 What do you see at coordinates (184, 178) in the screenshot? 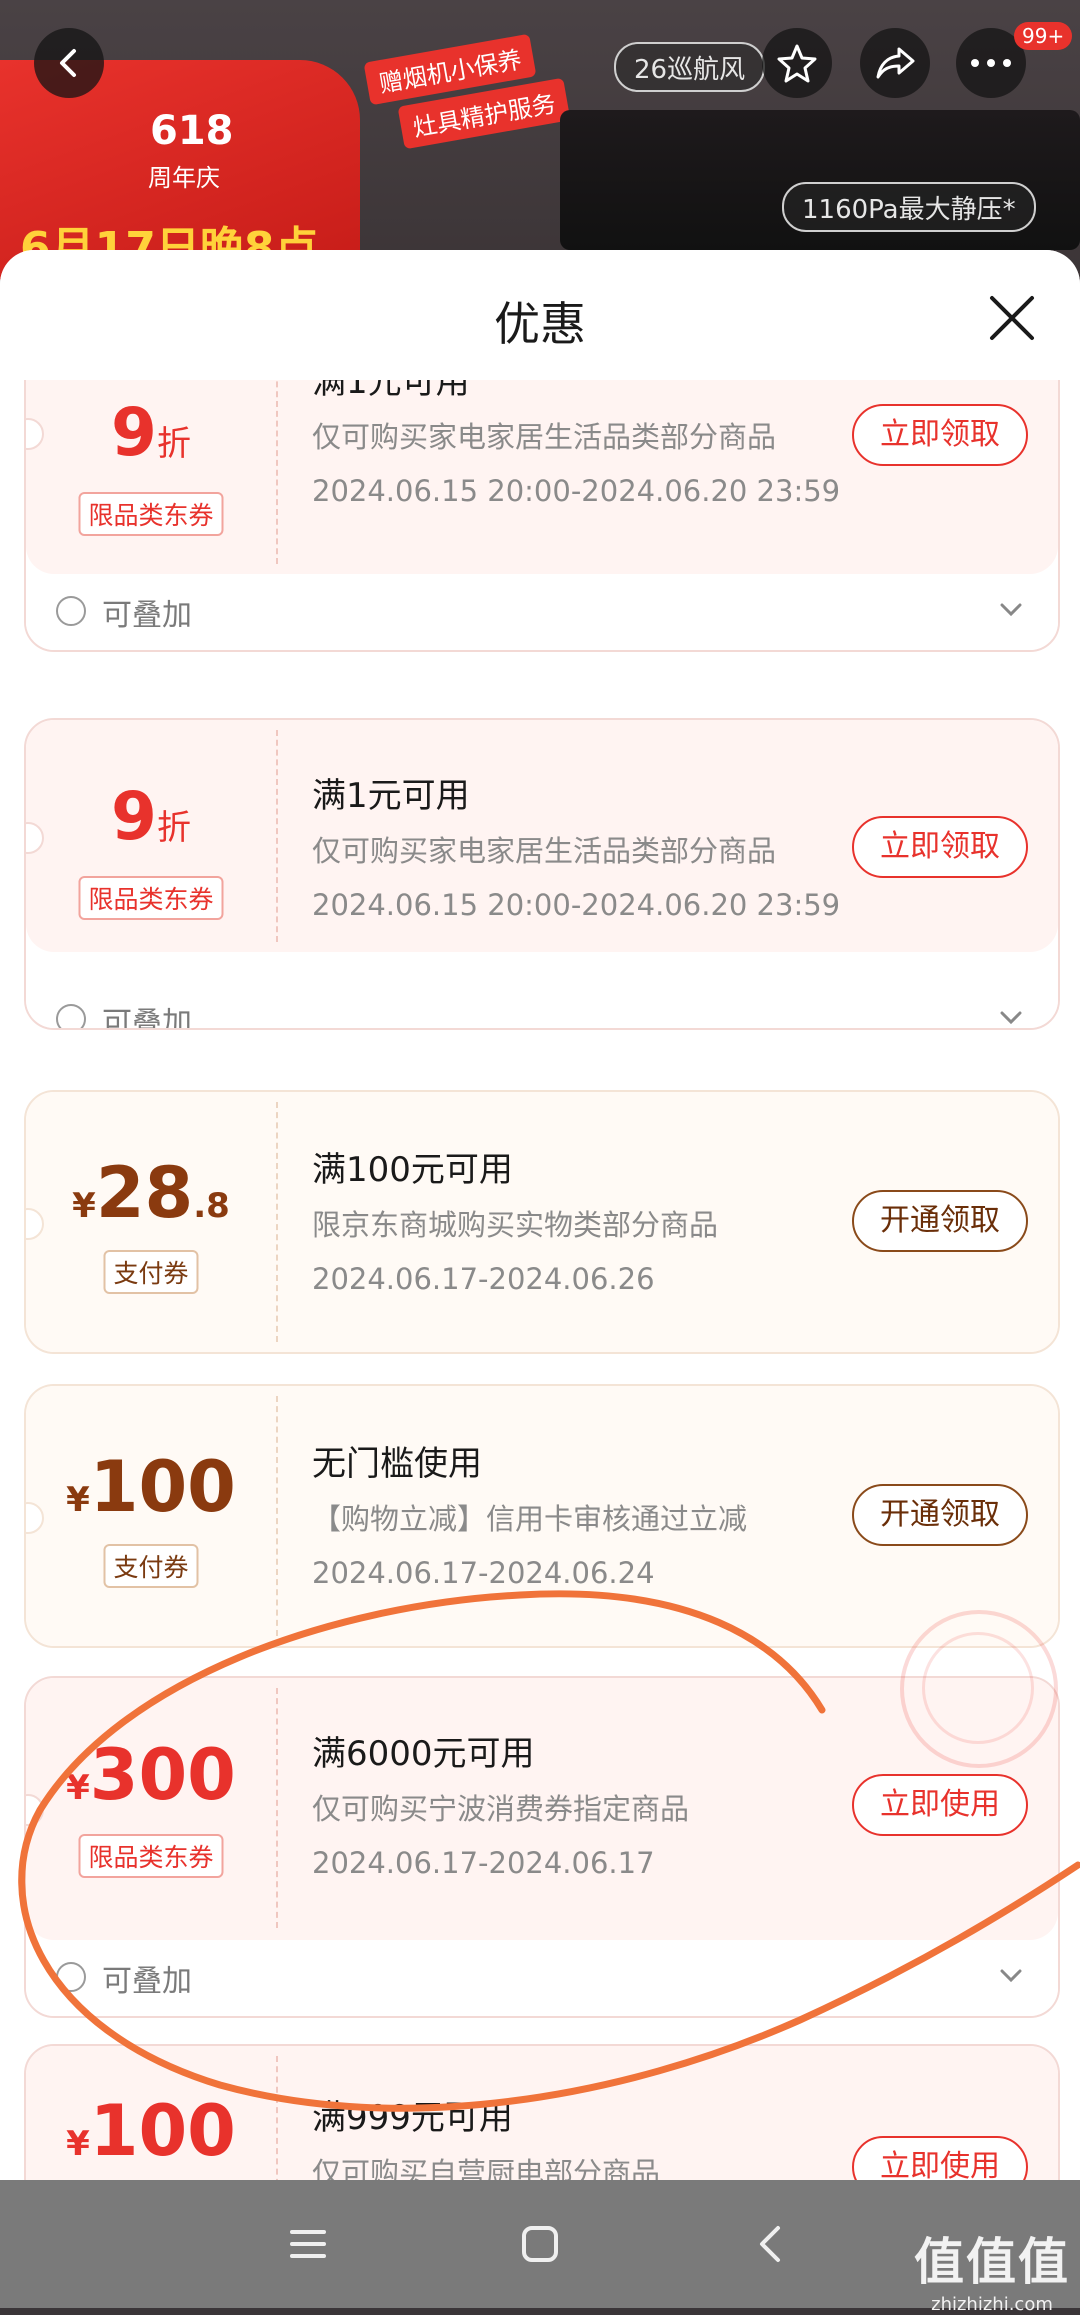
I see `promo-sub-label: 周年庆` at bounding box center [184, 178].